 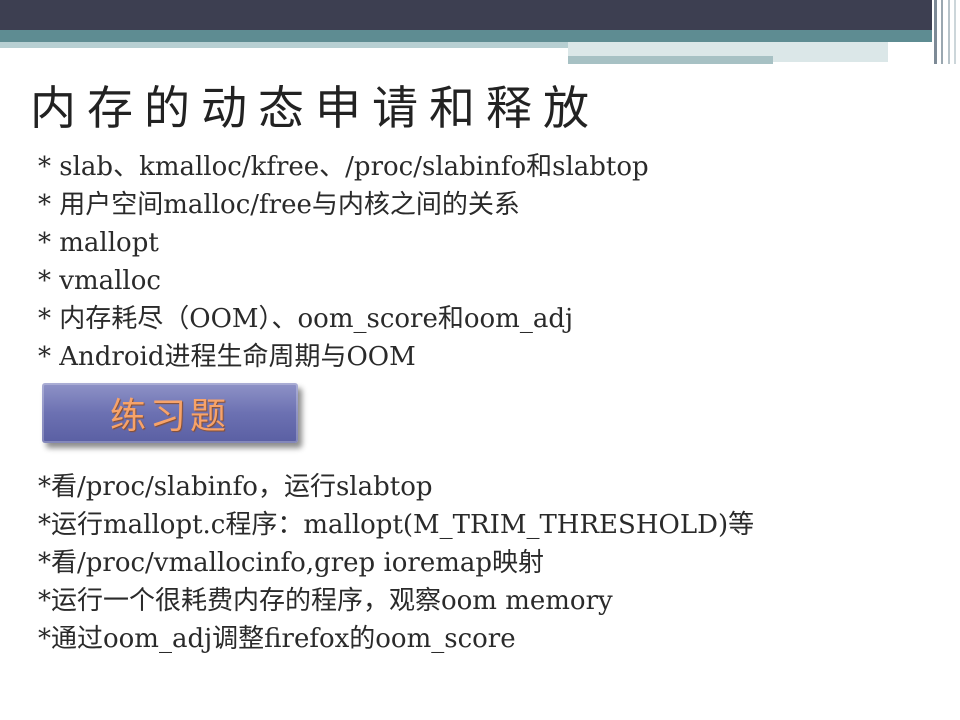 I want to click on topic-item: * vmalloc, so click(x=99, y=281).